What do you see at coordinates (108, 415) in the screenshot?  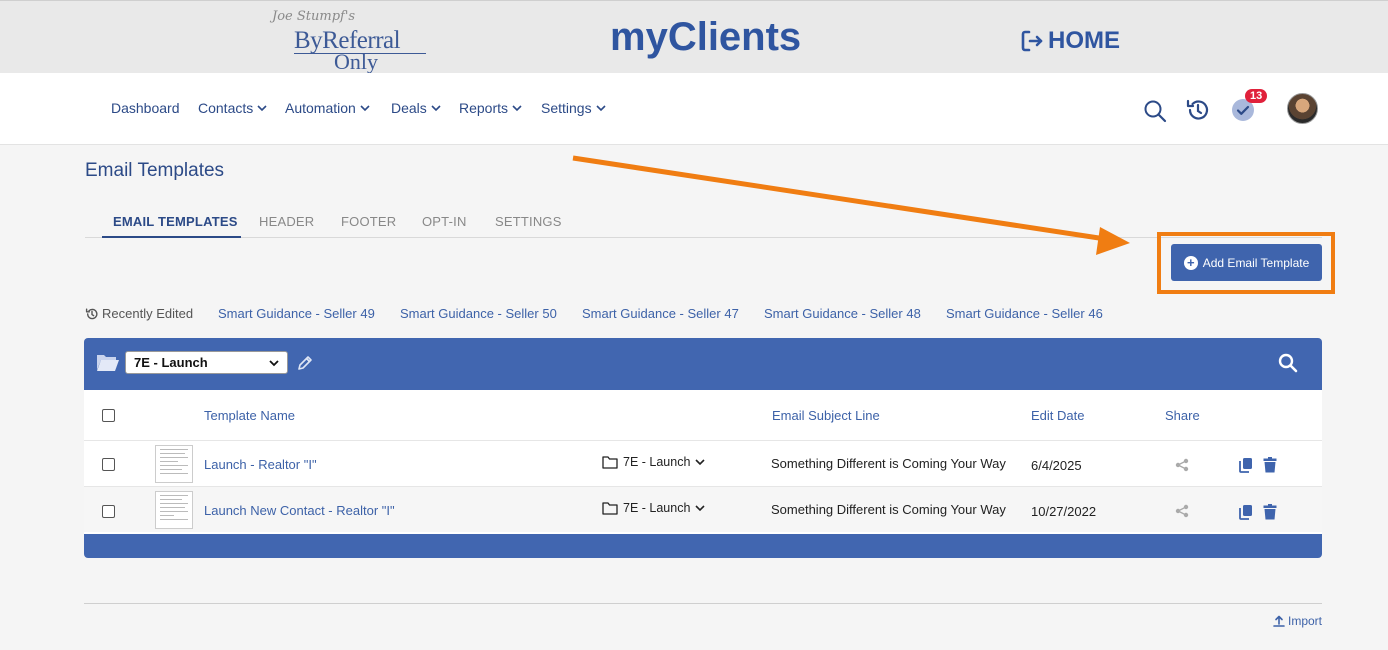 I see `select-all-checkbox` at bounding box center [108, 415].